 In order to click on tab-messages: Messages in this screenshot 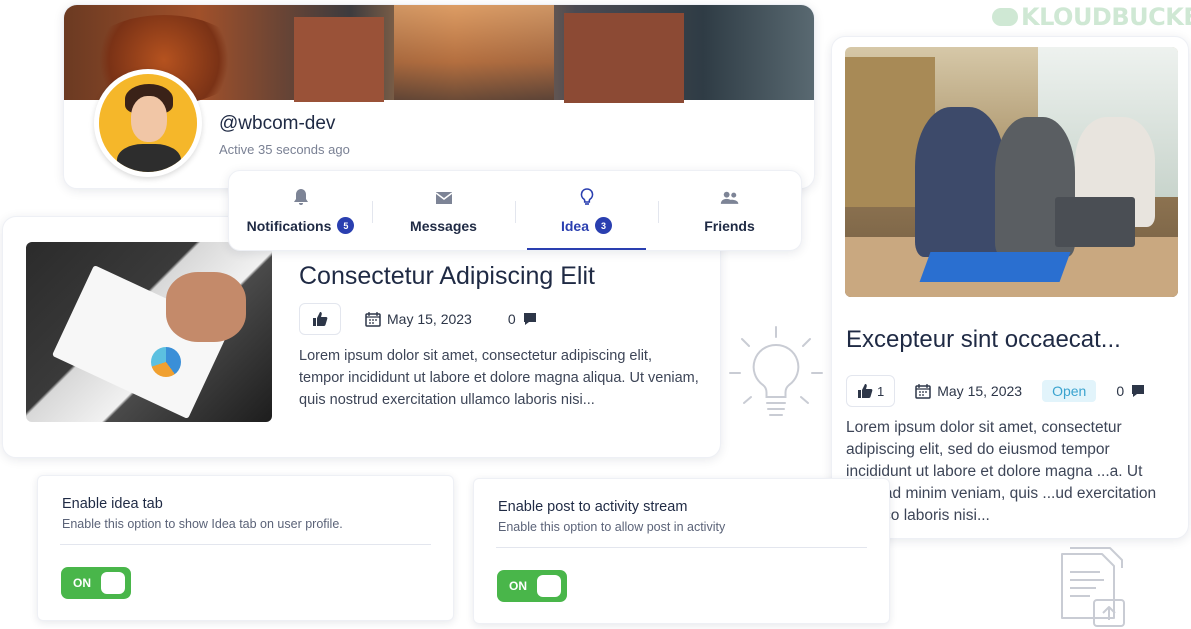, I will do `click(443, 210)`.